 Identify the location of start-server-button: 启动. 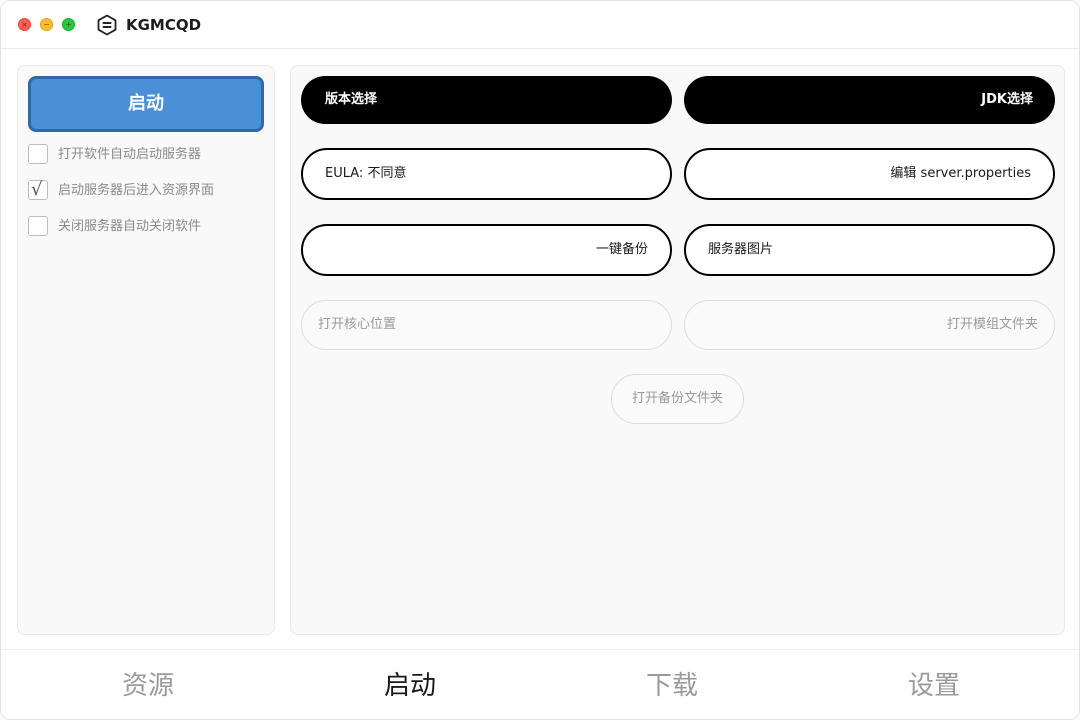
(146, 104).